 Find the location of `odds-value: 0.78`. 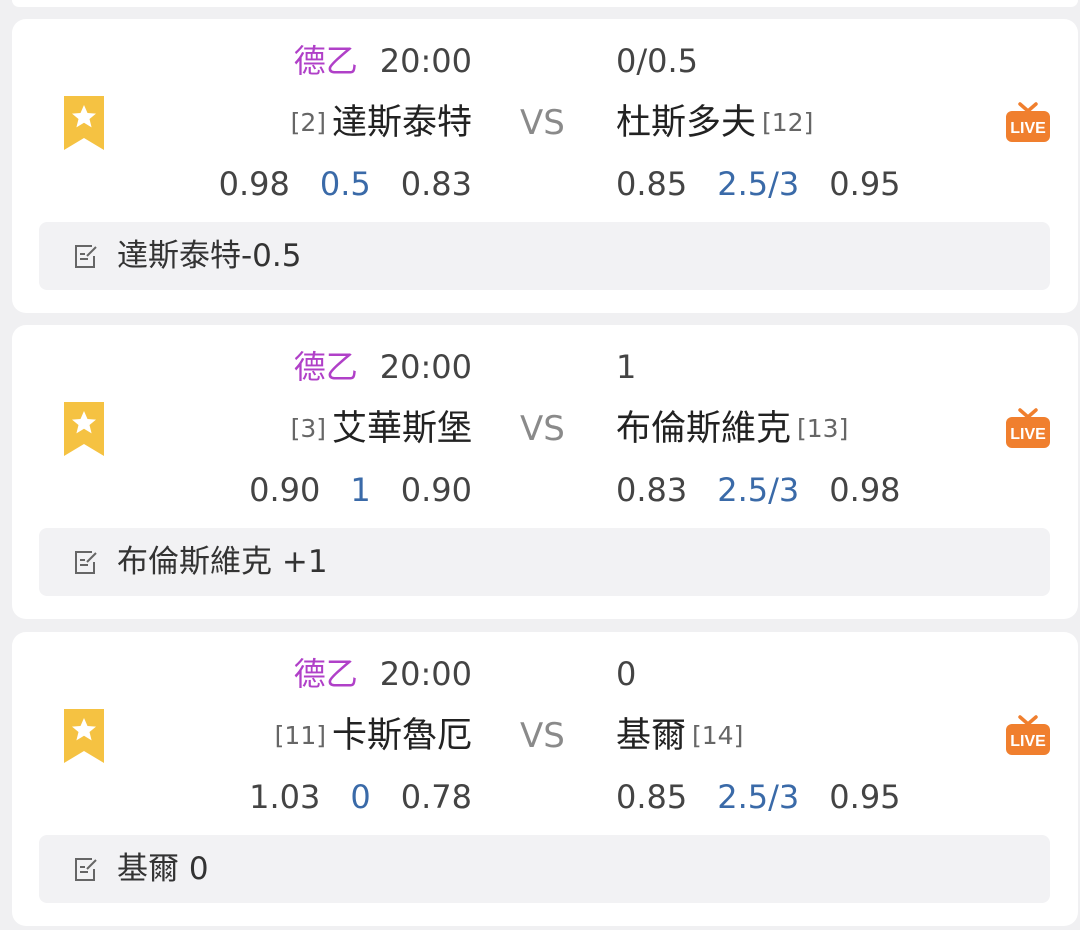

odds-value: 0.78 is located at coordinates (436, 797).